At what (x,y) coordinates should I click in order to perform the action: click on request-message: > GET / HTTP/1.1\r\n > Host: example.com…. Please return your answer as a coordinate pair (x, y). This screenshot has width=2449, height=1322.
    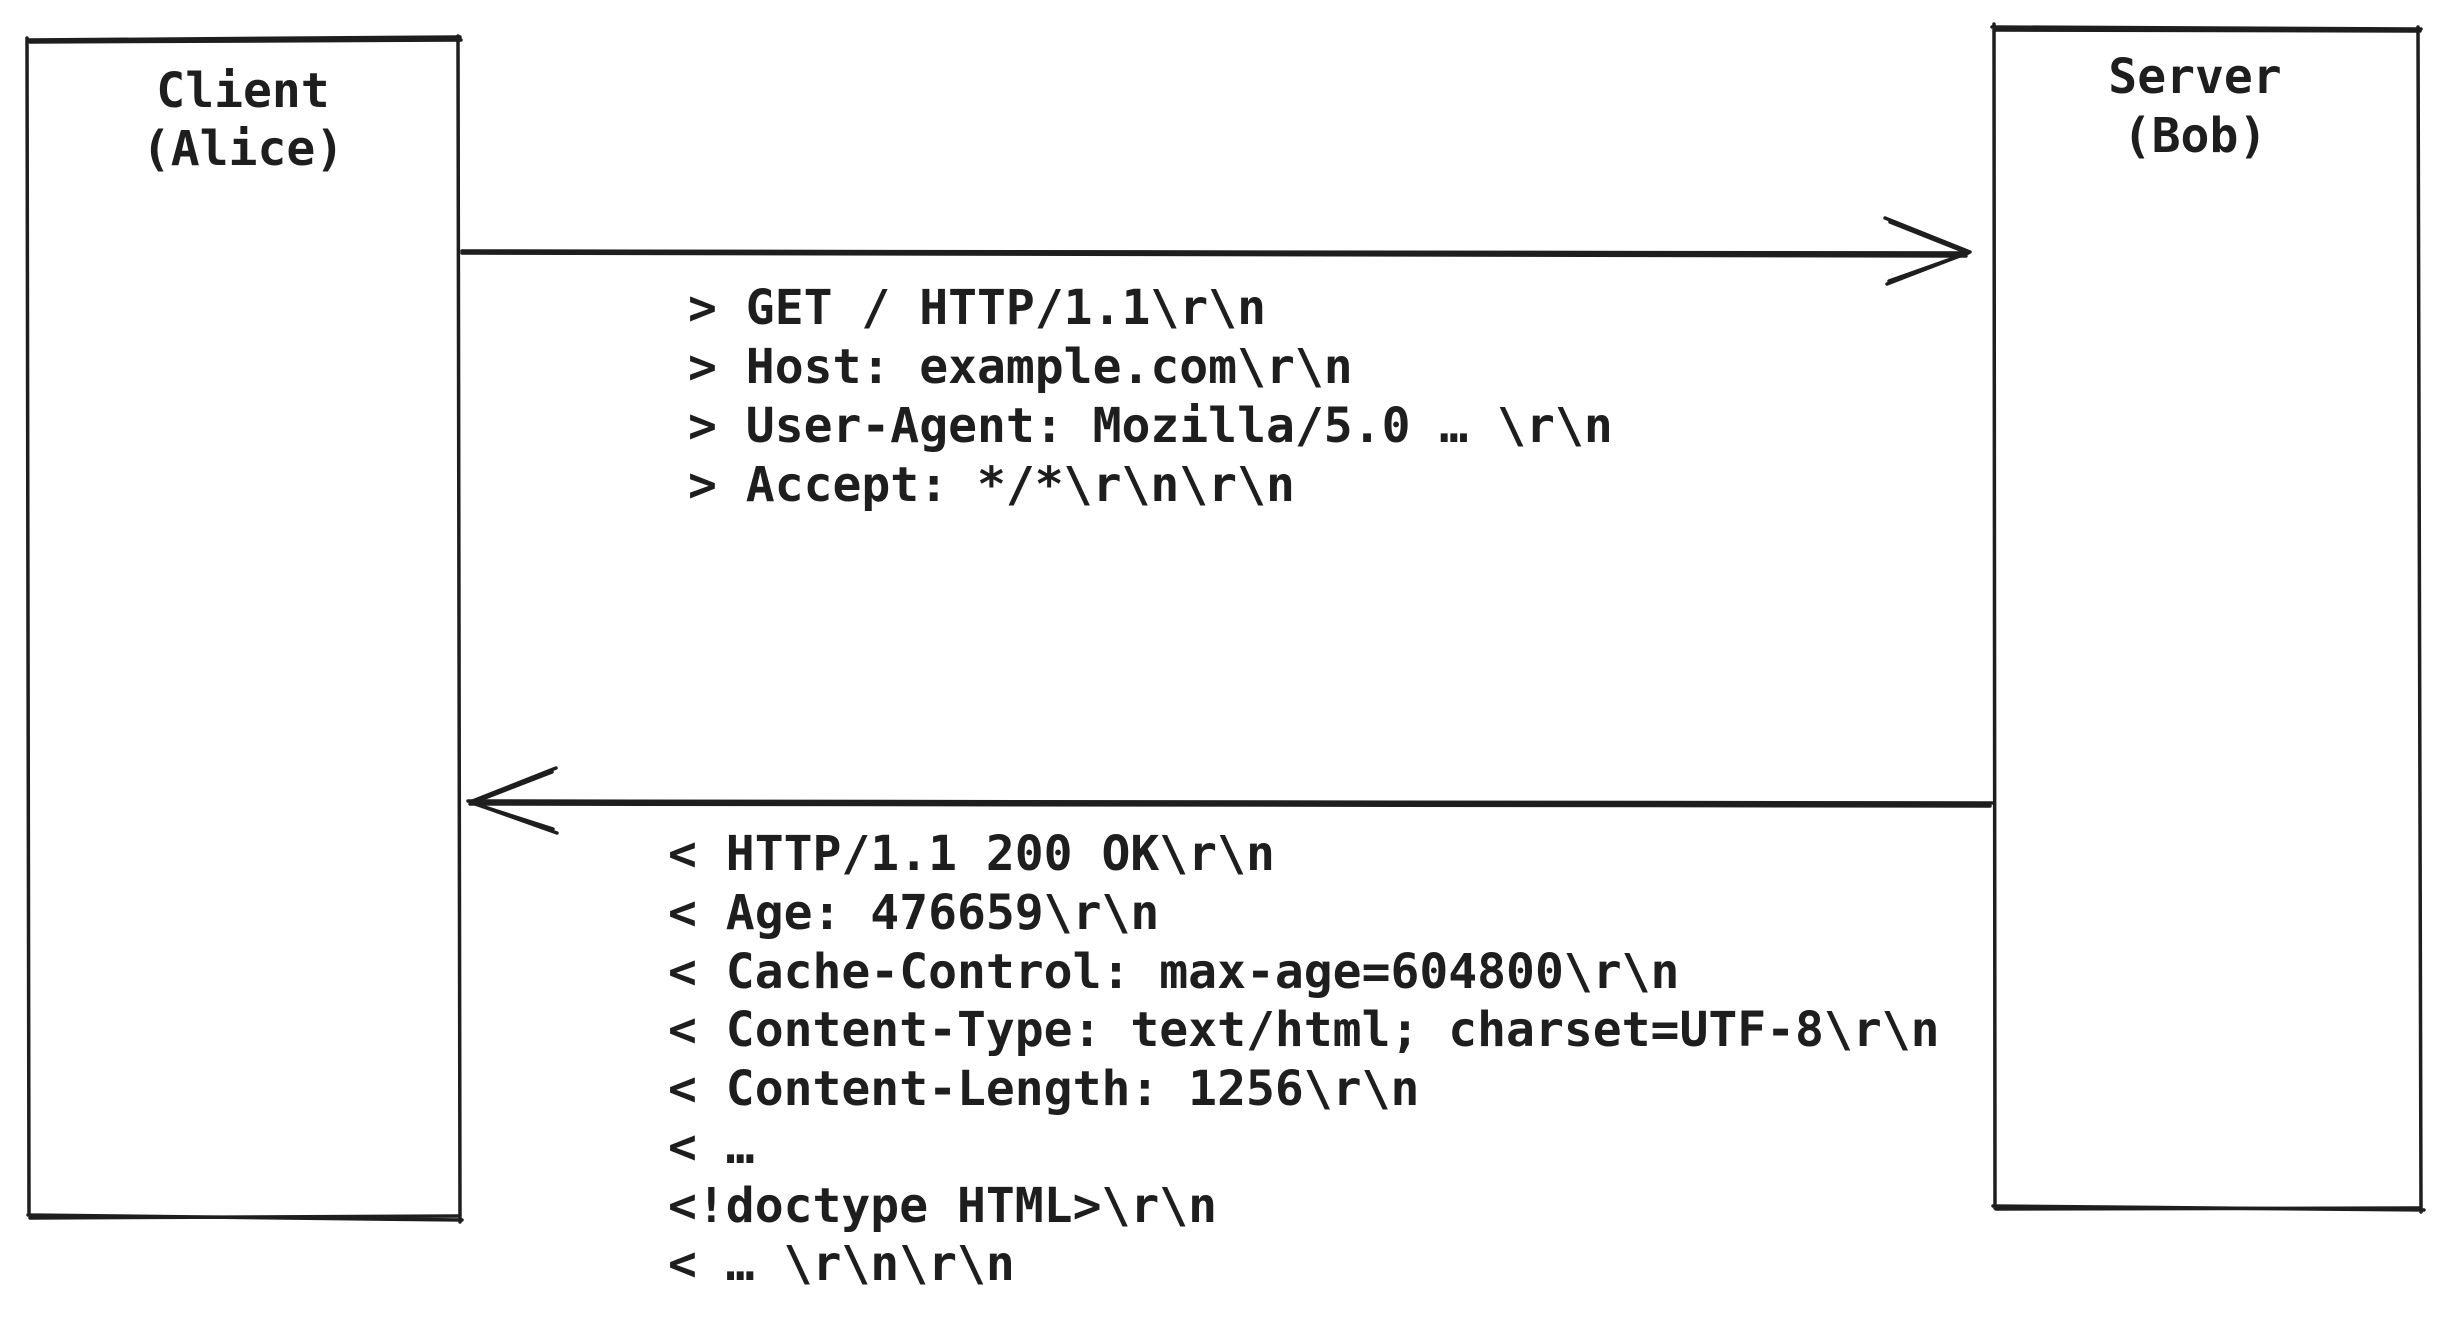
    Looking at the image, I should click on (1150, 396).